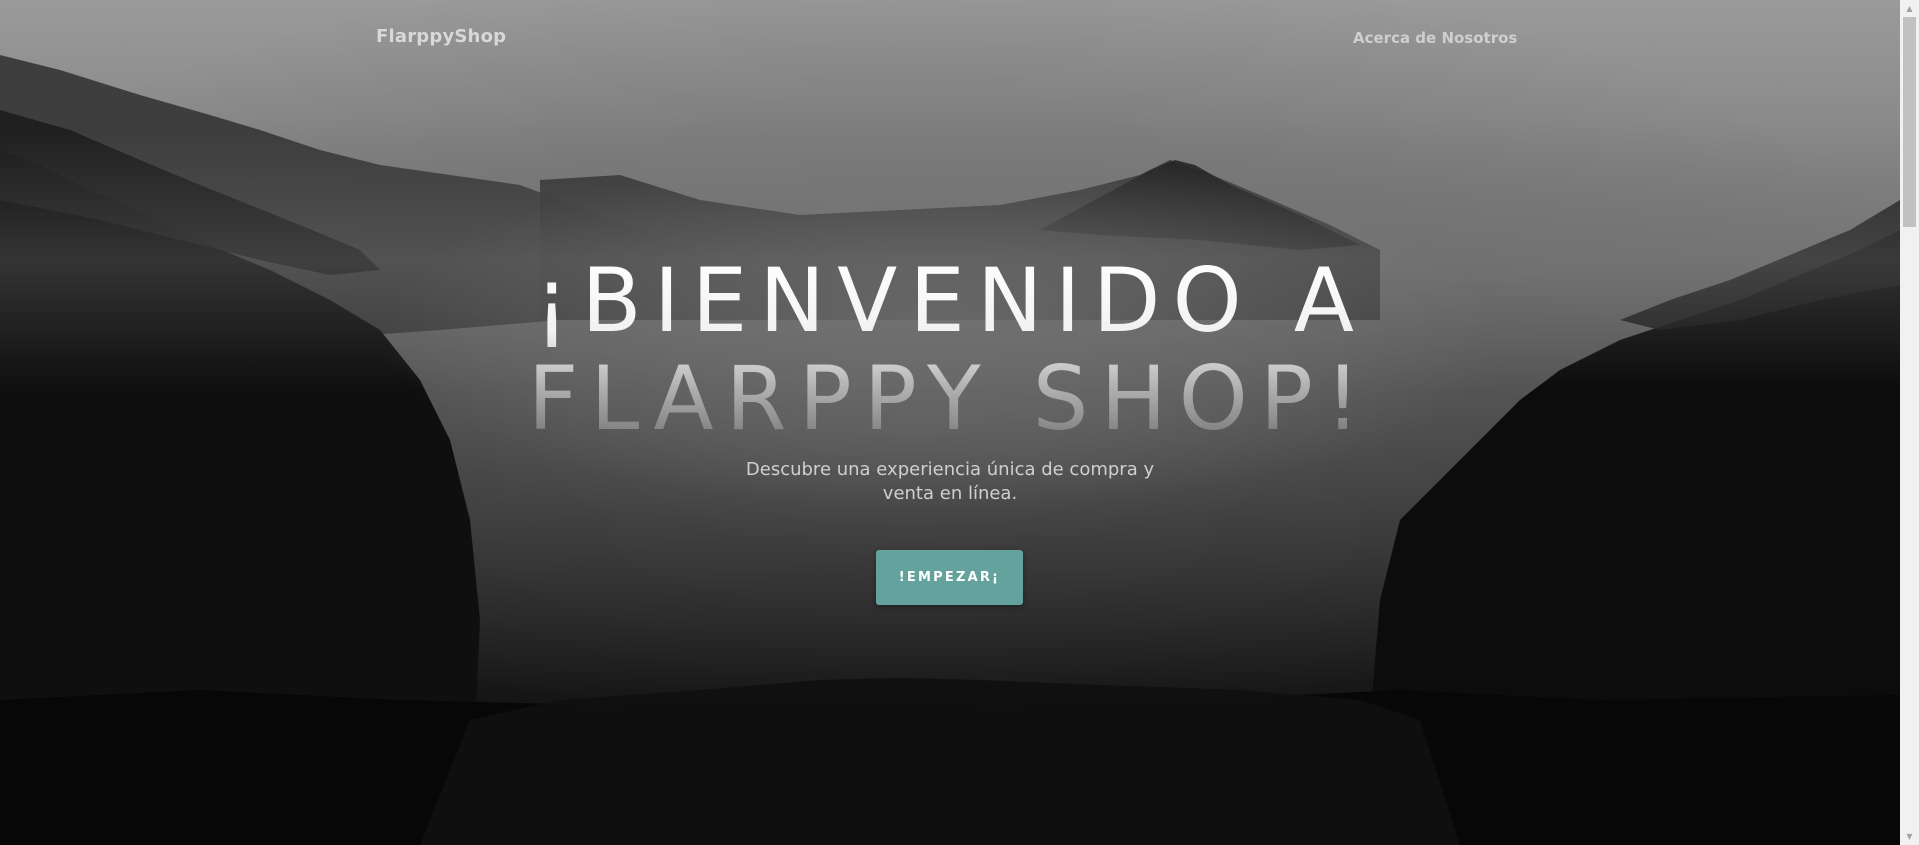 Image resolution: width=1919 pixels, height=845 pixels. What do you see at coordinates (950, 300) in the screenshot?
I see `hero-title-line-1: ¡Bienvenido a` at bounding box center [950, 300].